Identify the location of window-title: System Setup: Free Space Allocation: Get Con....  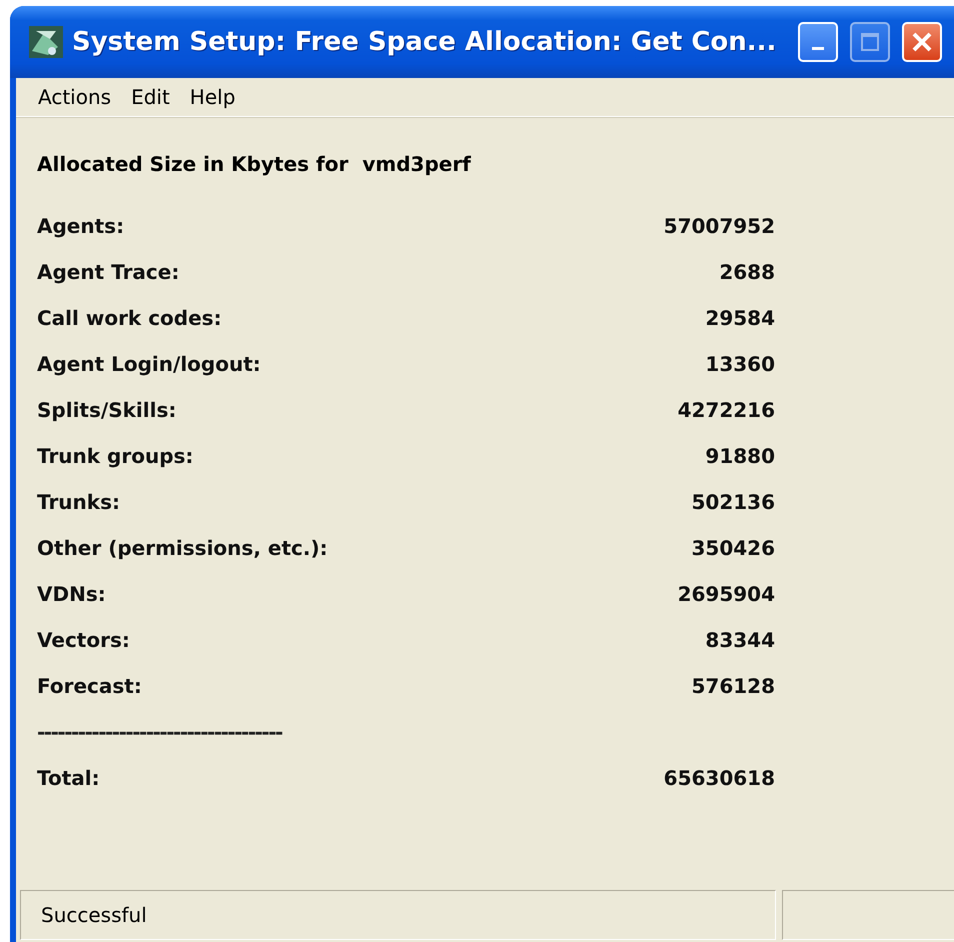
(424, 42).